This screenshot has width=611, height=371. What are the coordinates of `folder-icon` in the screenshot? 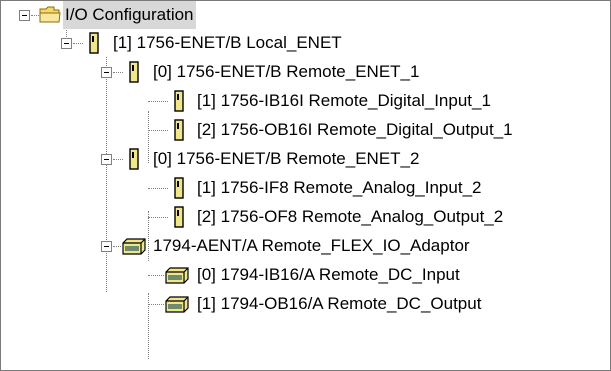 It's located at (50, 14).